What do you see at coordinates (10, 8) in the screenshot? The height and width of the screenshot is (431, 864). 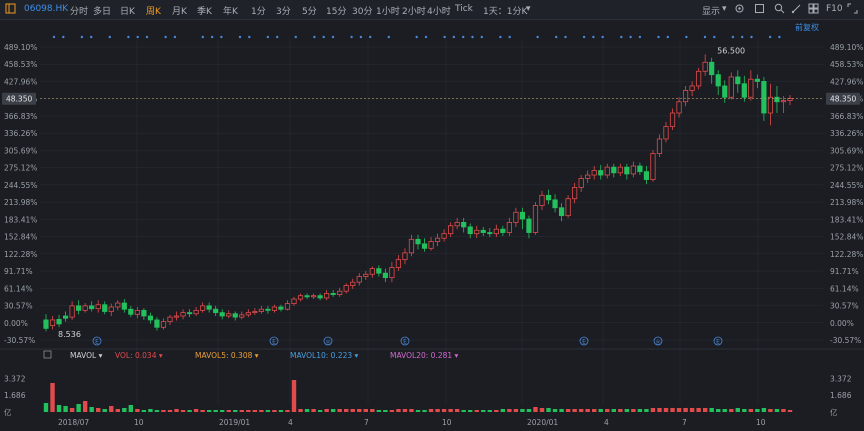 I see `sidebar-toggle-icon` at bounding box center [10, 8].